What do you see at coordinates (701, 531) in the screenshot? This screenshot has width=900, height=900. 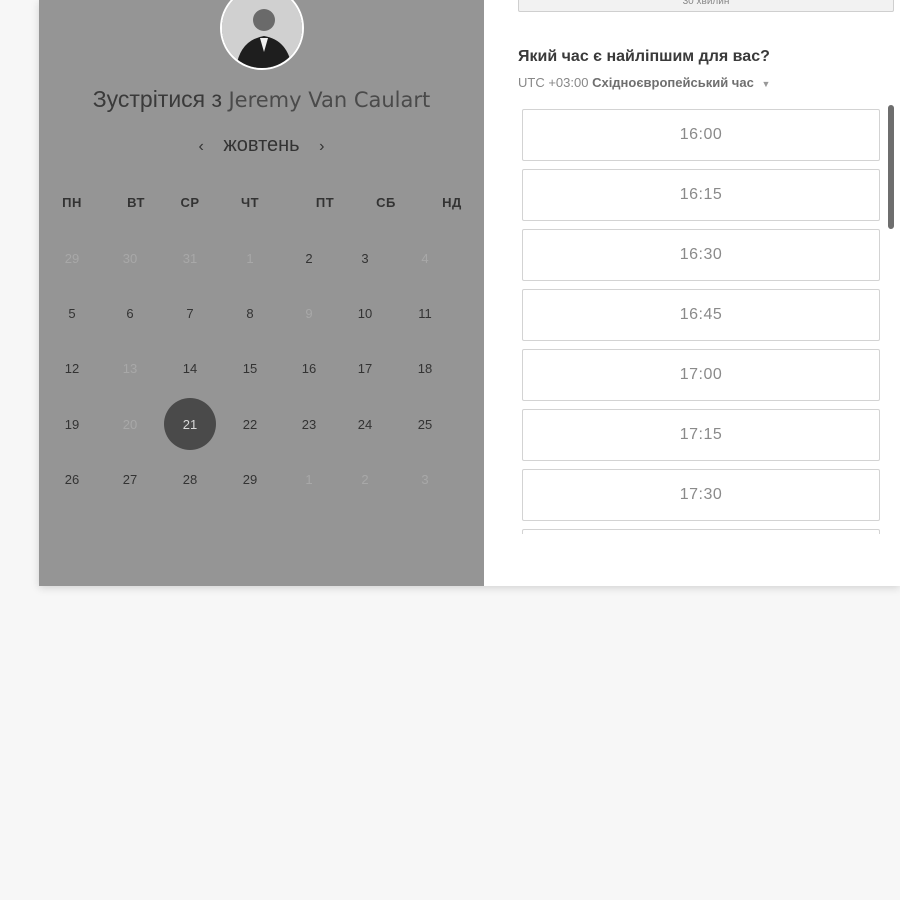 I see `time-slot-button: 17:45` at bounding box center [701, 531].